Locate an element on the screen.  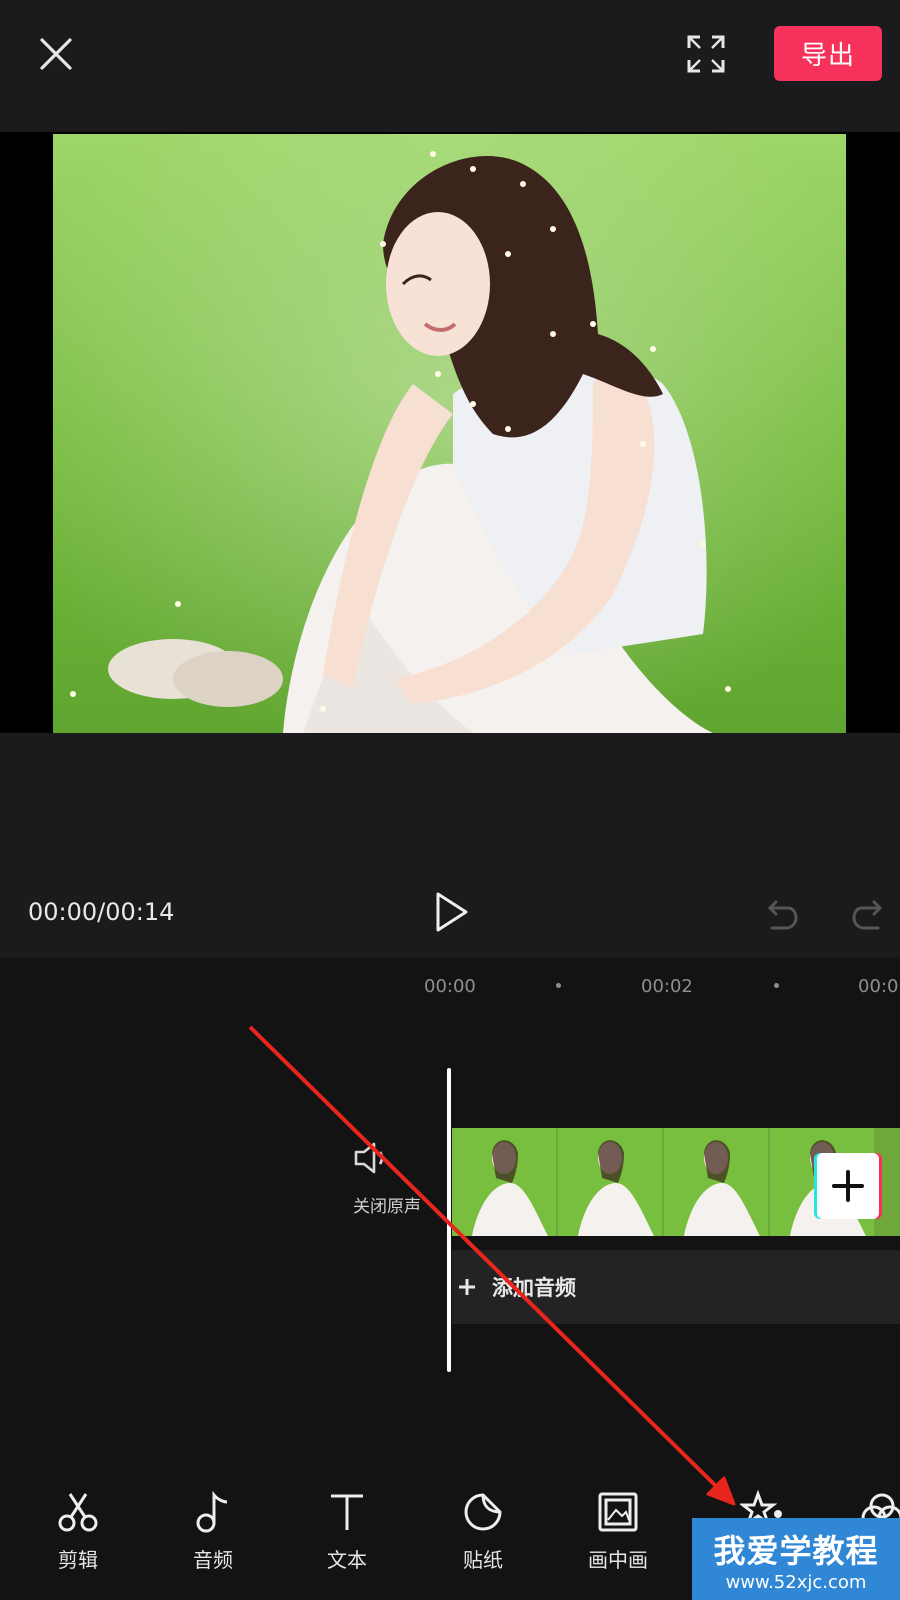
tool-edit: 剪辑 is located at coordinates (78, 1528).